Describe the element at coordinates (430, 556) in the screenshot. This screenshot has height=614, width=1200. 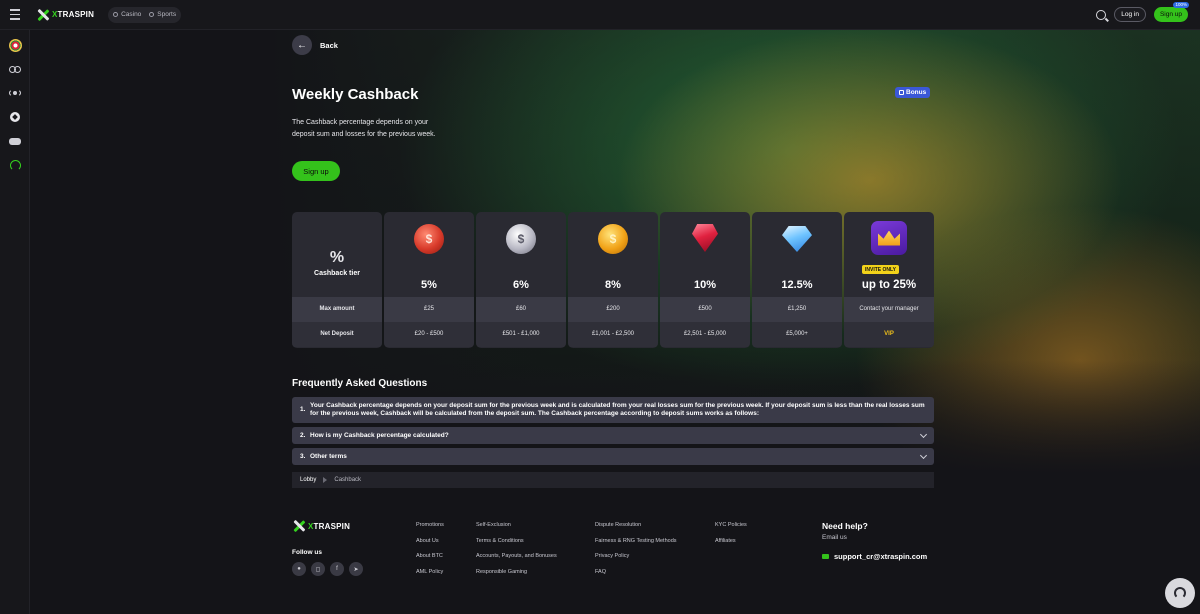
I see `footer-link-about-btc: About BTC` at that location.